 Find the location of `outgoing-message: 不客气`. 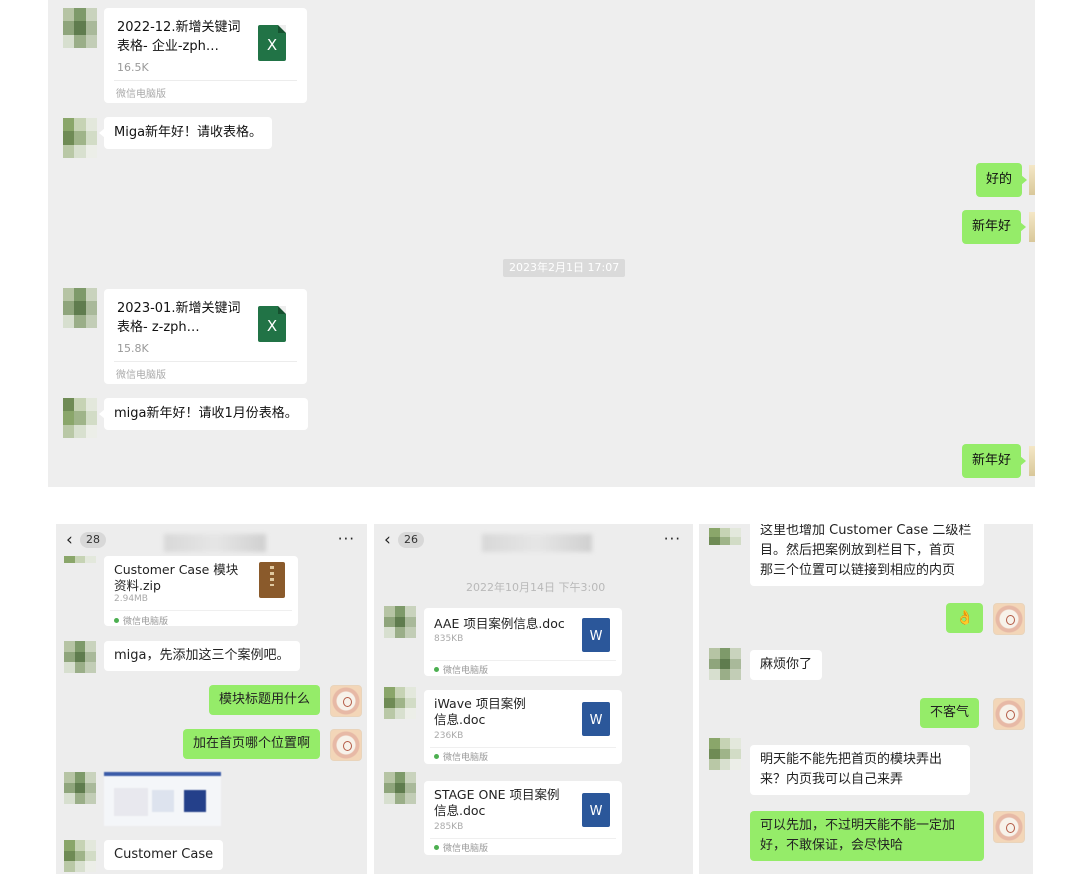

outgoing-message: 不客气 is located at coordinates (950, 713).